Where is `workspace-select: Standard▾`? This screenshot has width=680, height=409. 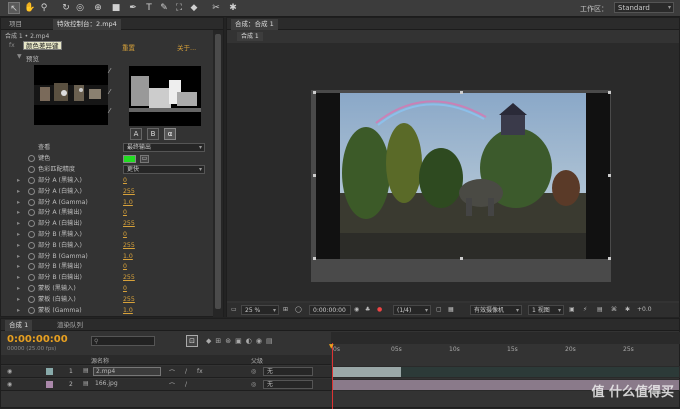
workspace-select: Standard▾ is located at coordinates (644, 7).